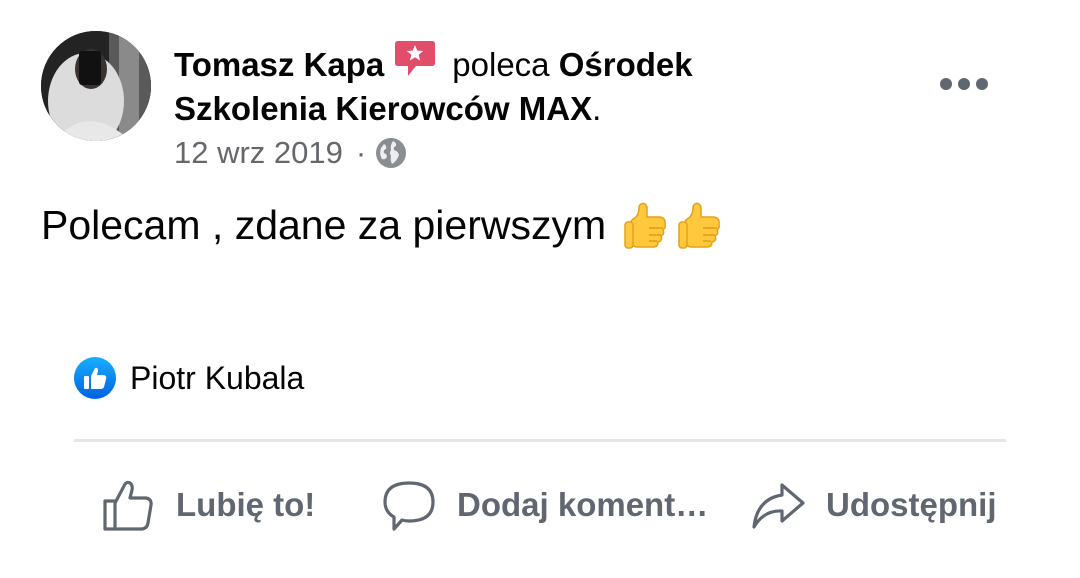 The image size is (1080, 578). I want to click on page-name-part2: Szkolenia Kierowców MAX, so click(383, 108).